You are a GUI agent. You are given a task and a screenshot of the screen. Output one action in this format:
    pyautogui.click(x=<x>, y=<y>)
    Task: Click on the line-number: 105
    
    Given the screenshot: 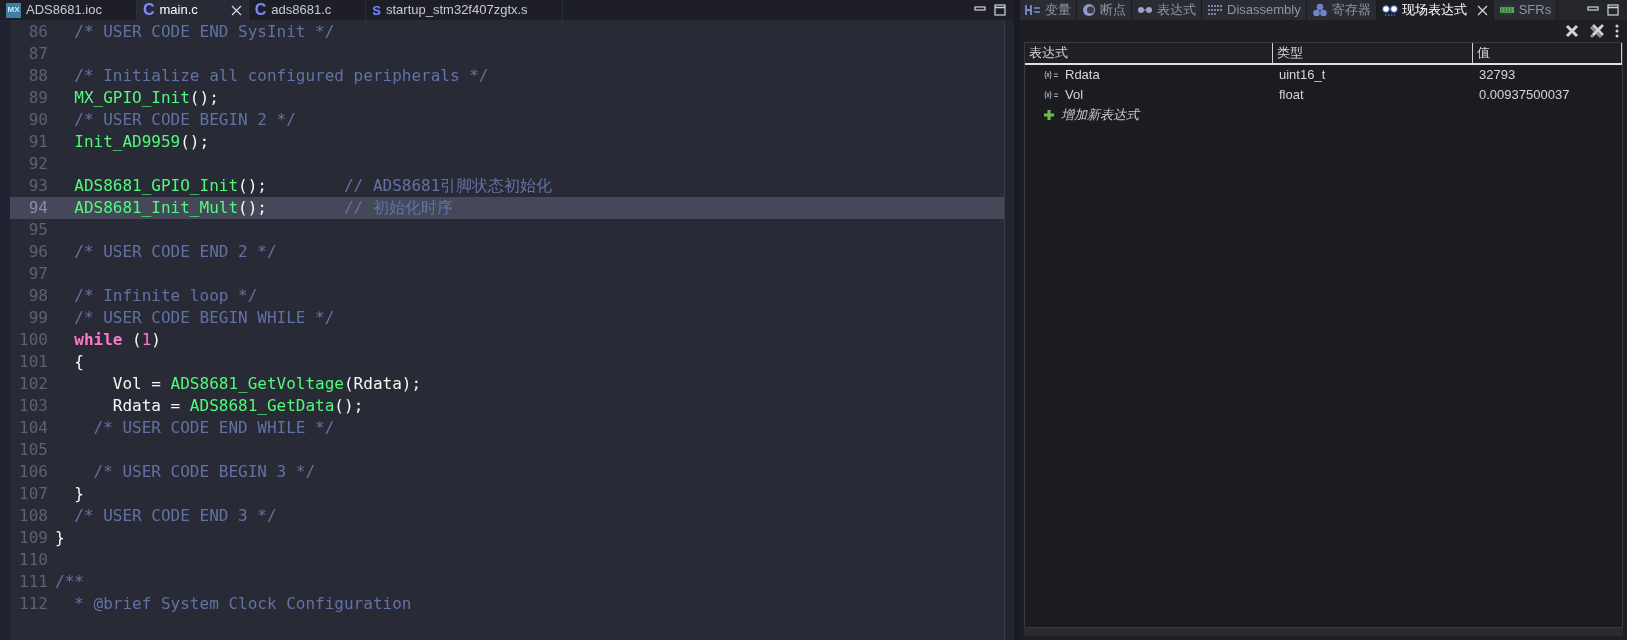 What is the action you would take?
    pyautogui.click(x=33, y=450)
    